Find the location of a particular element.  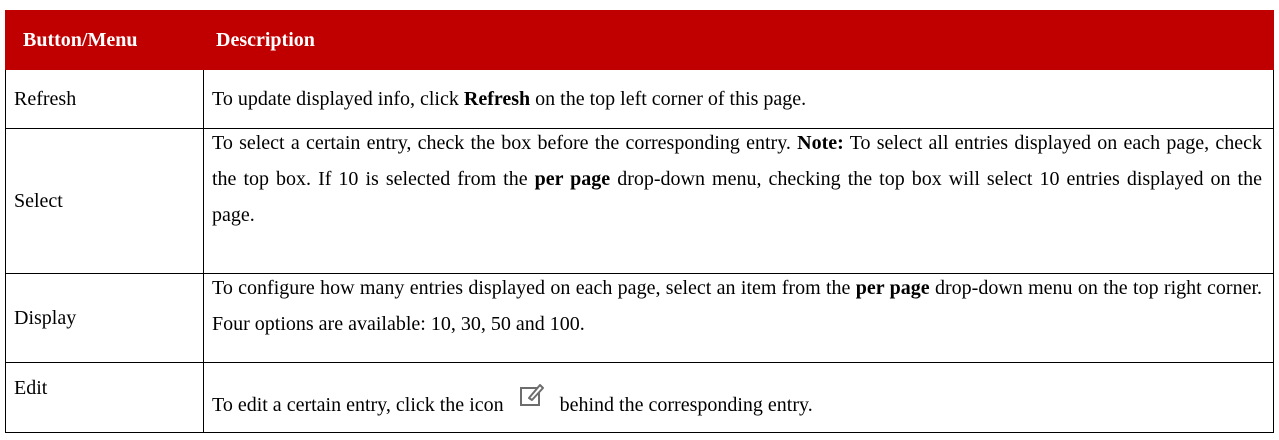

table-header-row: Button/Menu Description is located at coordinates (639, 40).